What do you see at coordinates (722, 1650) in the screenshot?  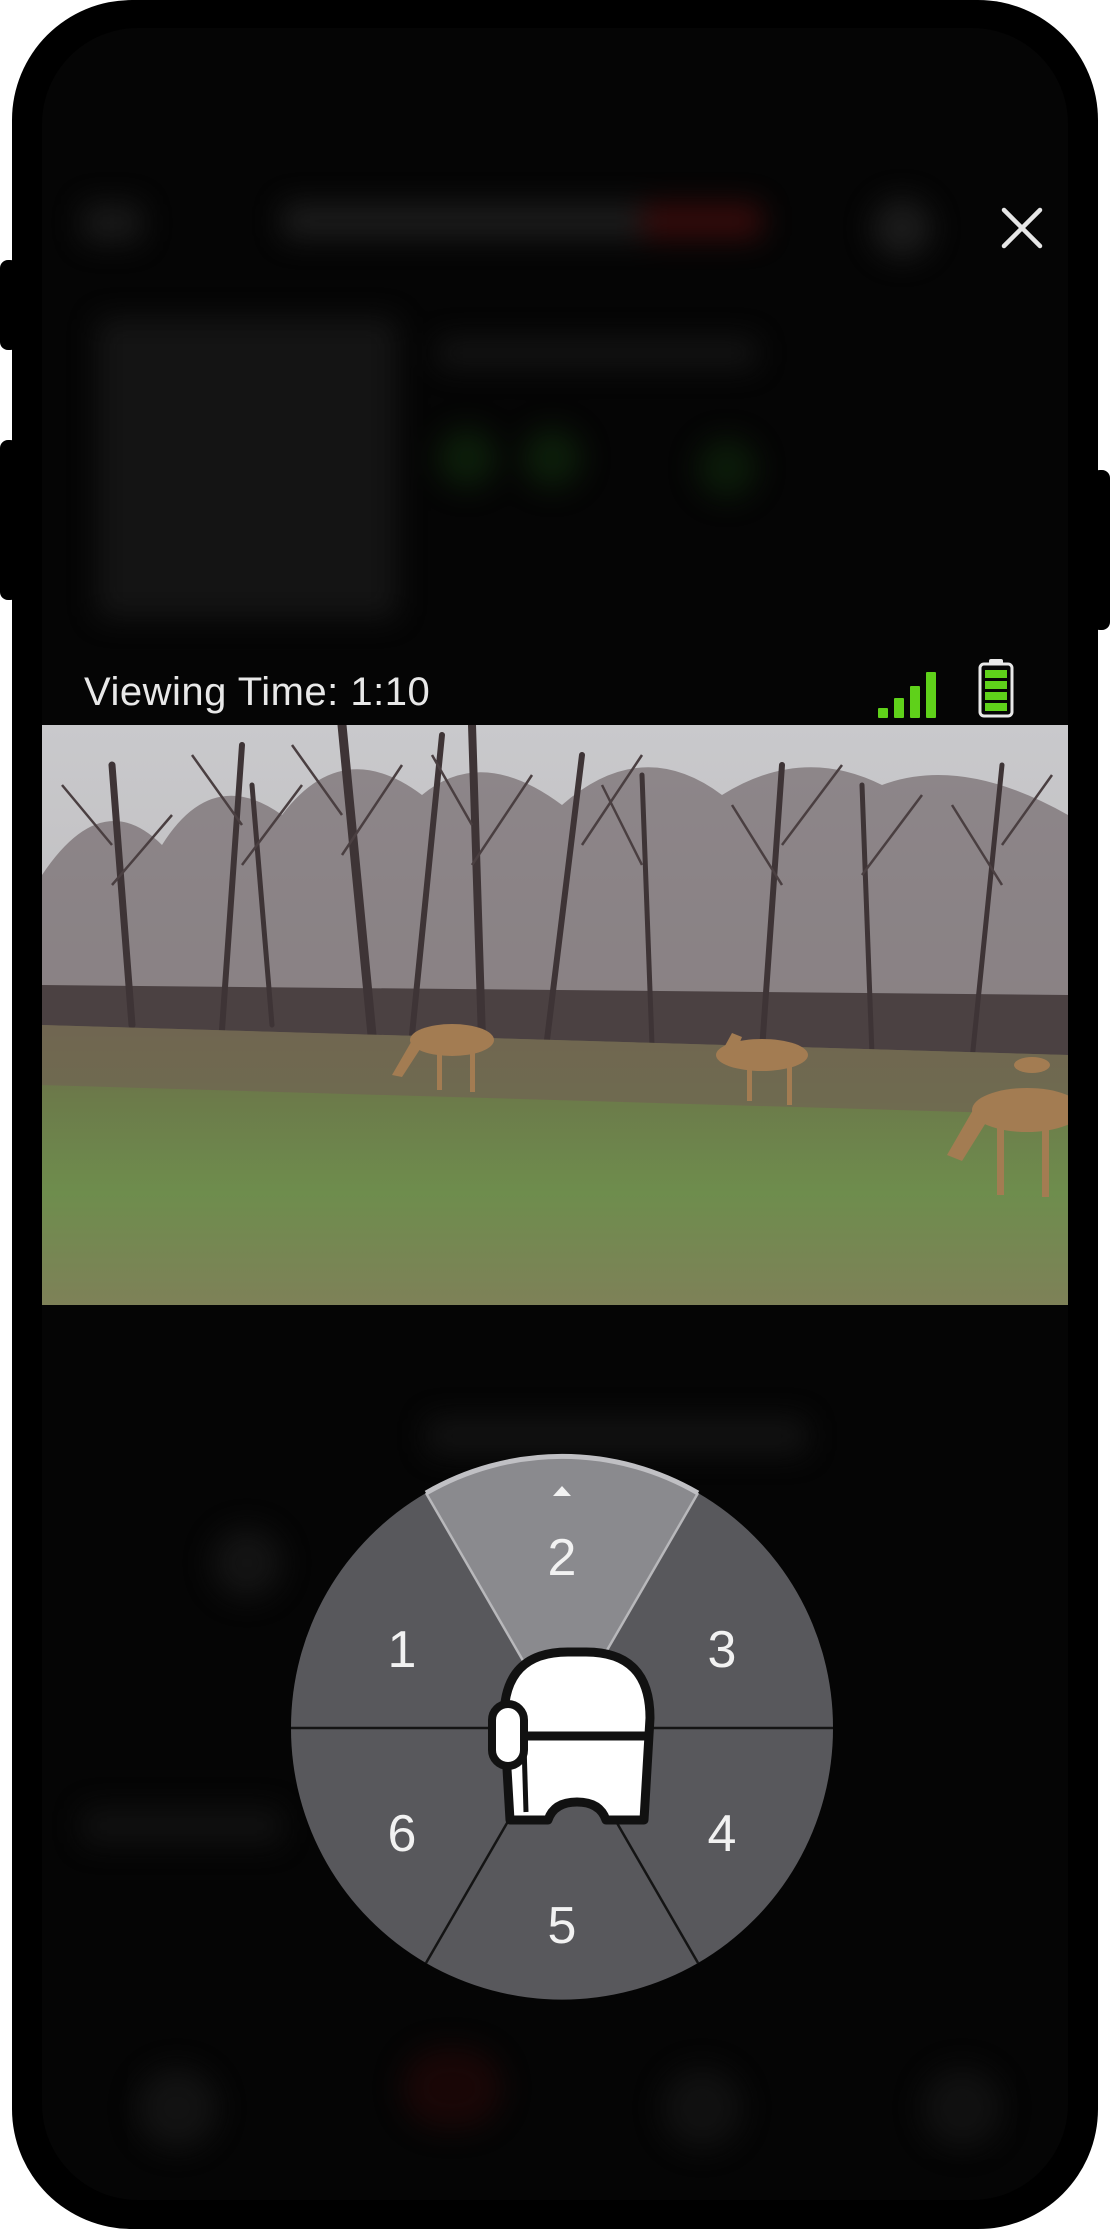 I see `wheel-label-3: 3` at bounding box center [722, 1650].